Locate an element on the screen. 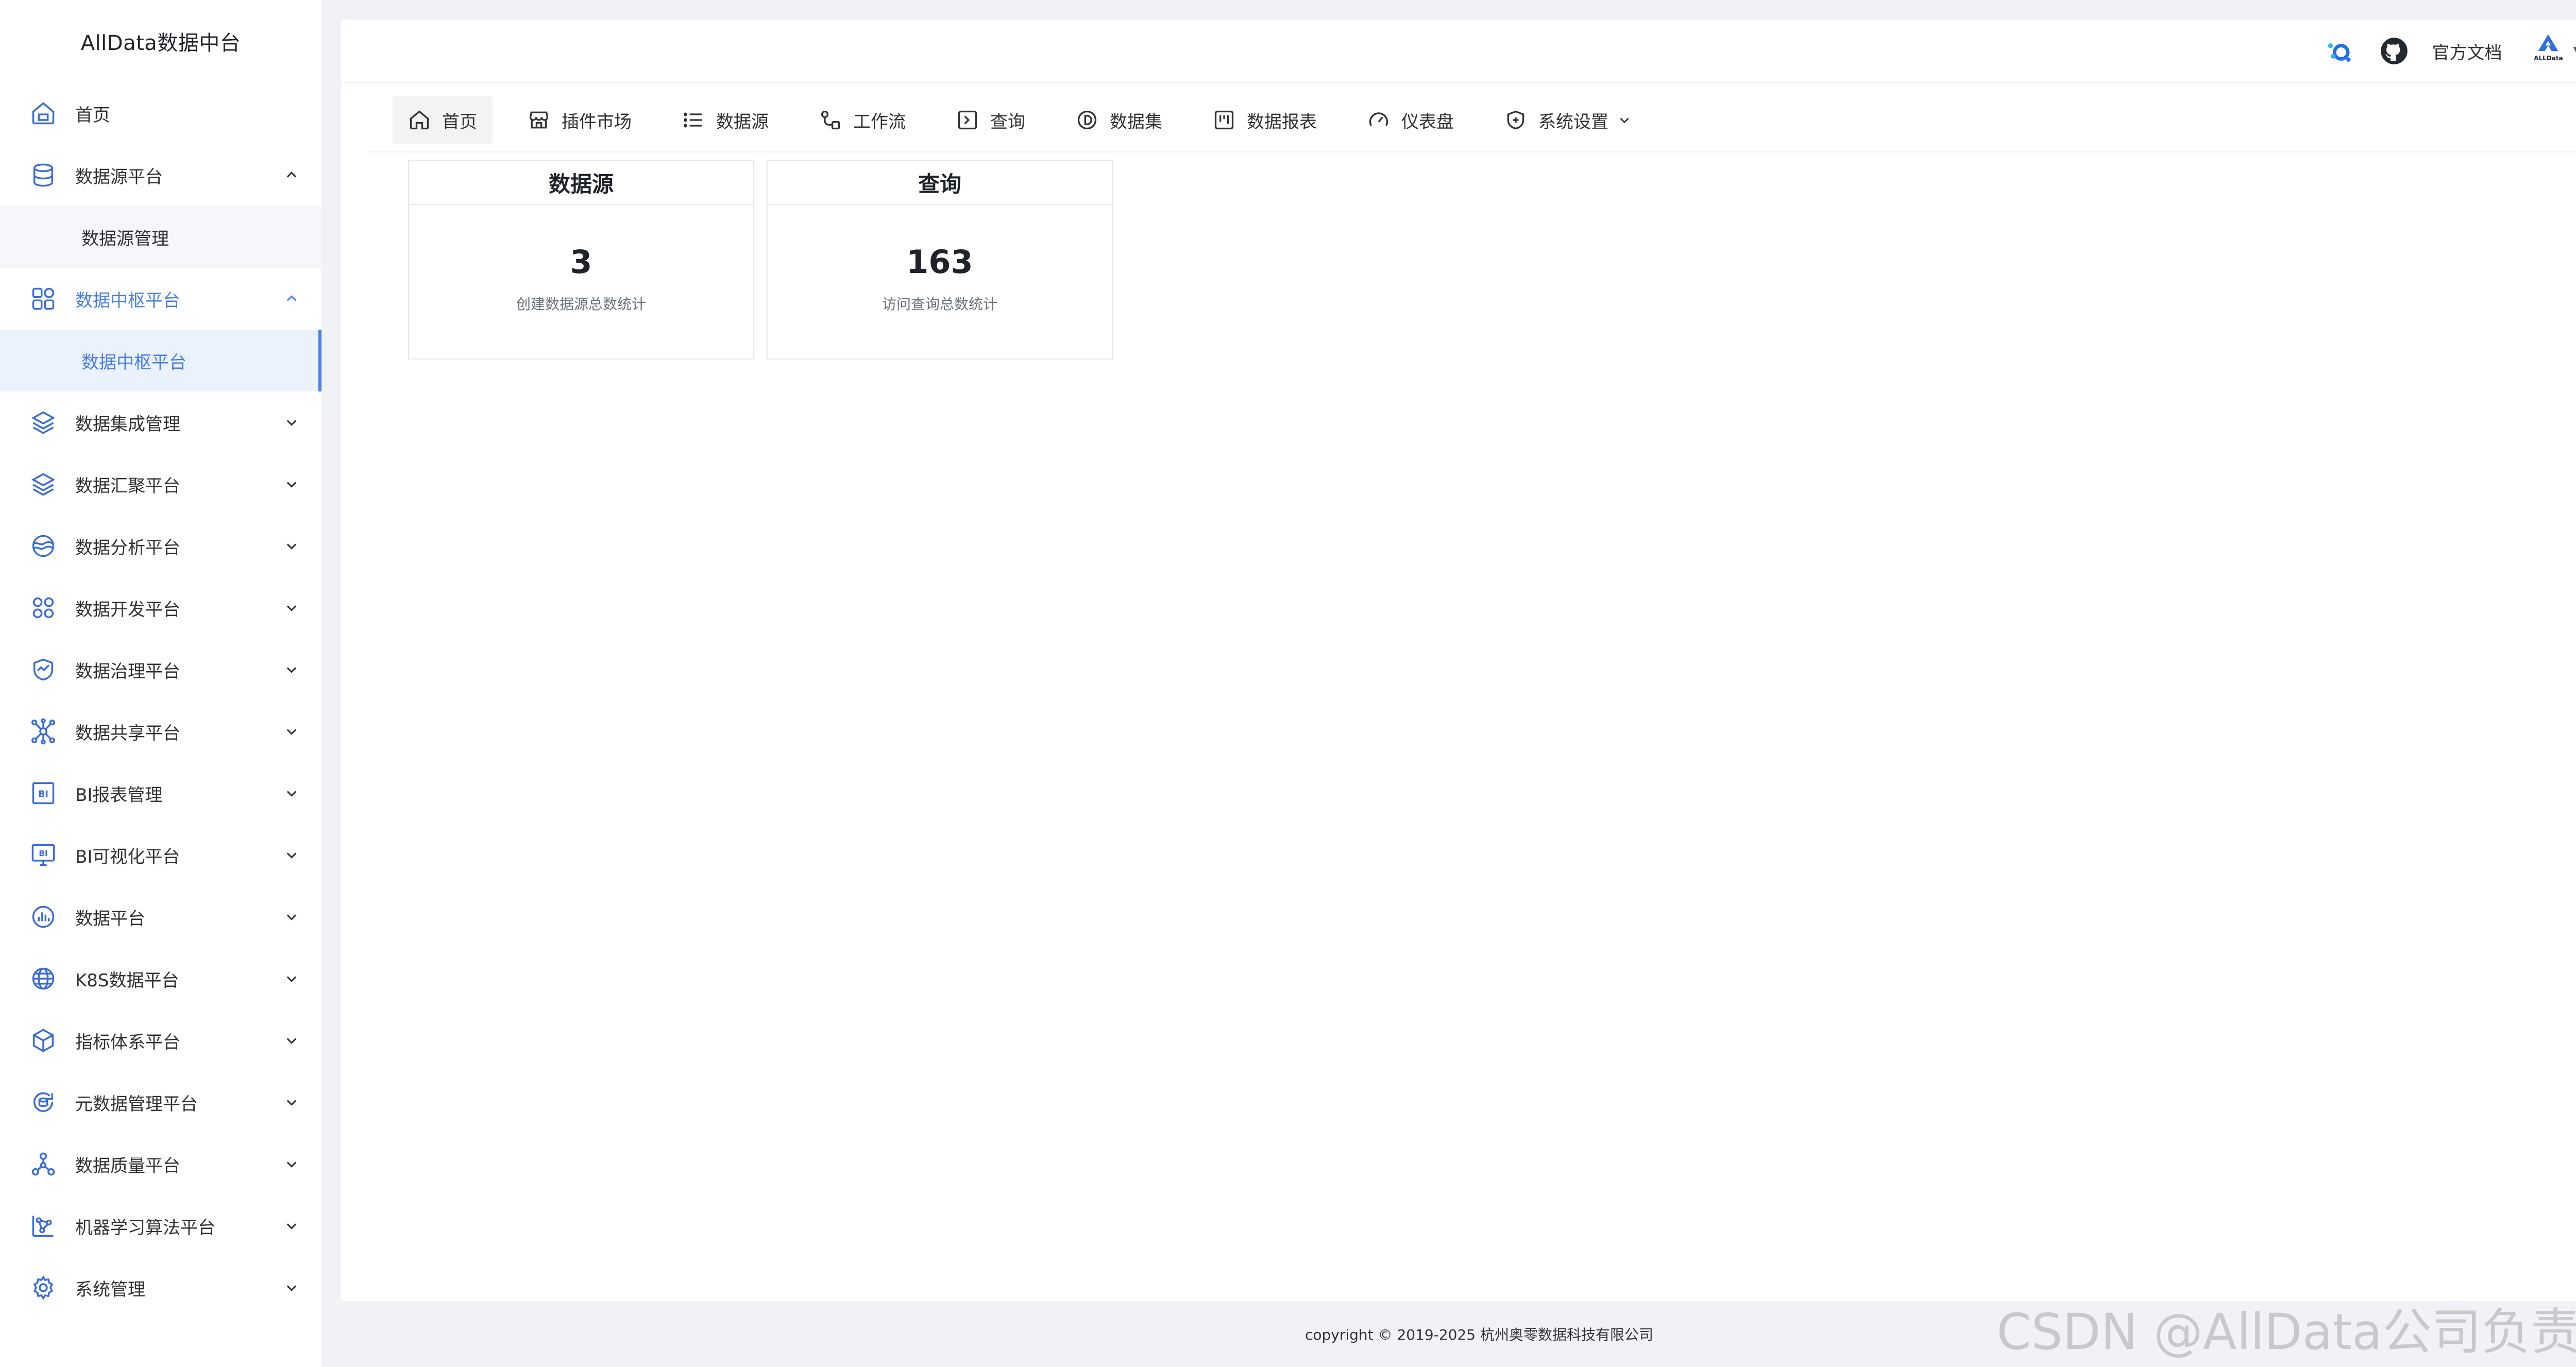  nodes-icon is located at coordinates (43, 1164).